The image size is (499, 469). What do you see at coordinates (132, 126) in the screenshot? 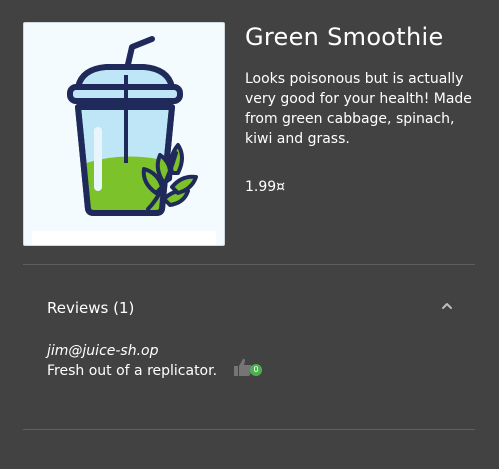
I see `smoothie-cup-icon` at bounding box center [132, 126].